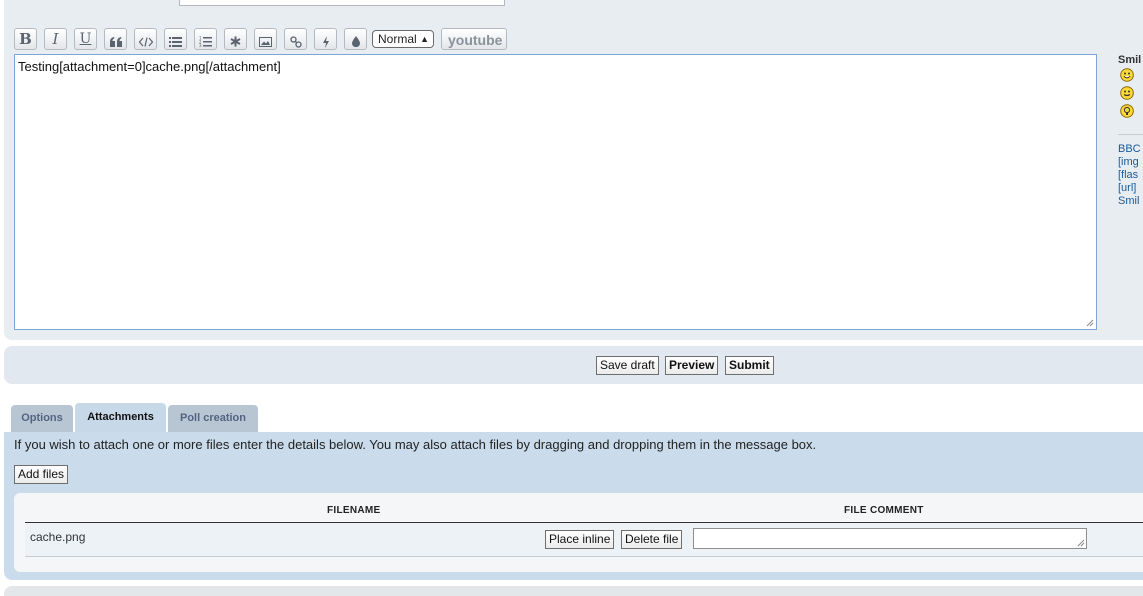 This screenshot has height=596, width=1143. I want to click on tab-poll-creation: Poll creation, so click(213, 418).